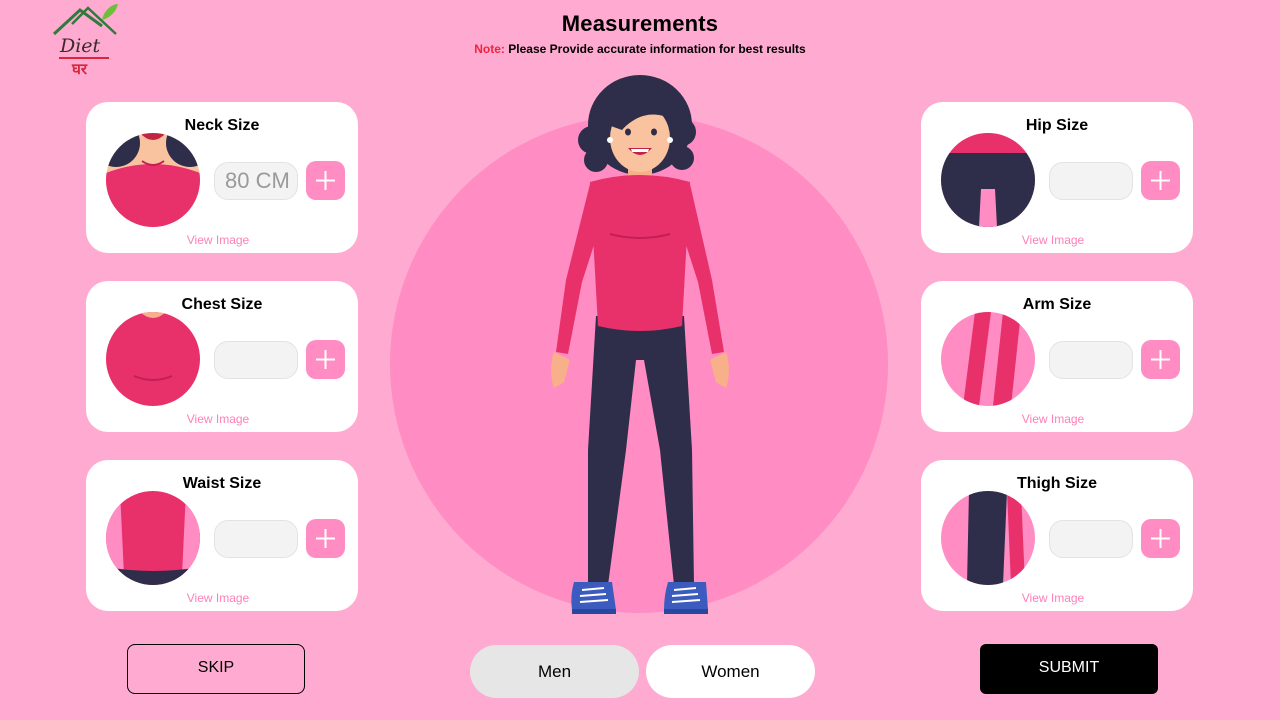 This screenshot has width=1280, height=720. What do you see at coordinates (256, 181) in the screenshot?
I see `neck-size-input` at bounding box center [256, 181].